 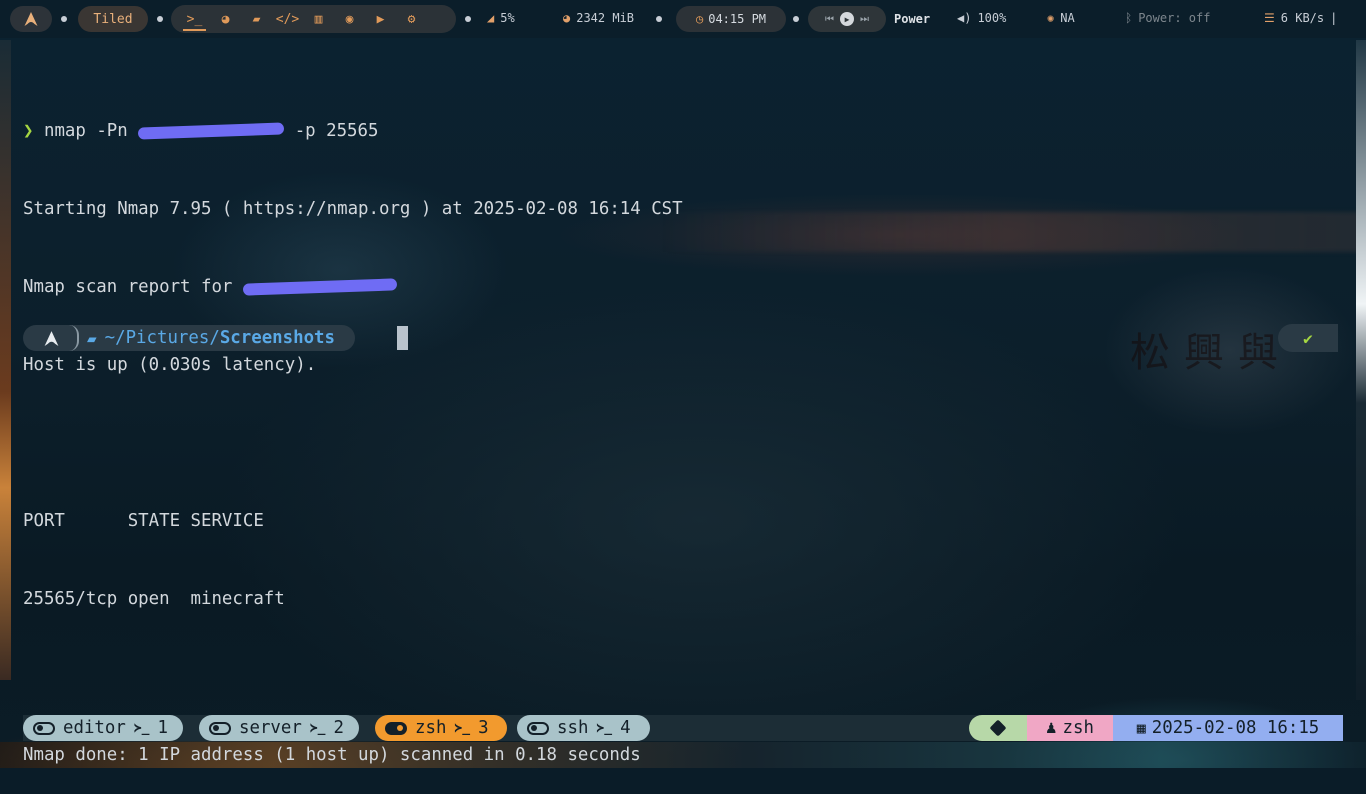 What do you see at coordinates (256, 19) in the screenshot?
I see `folder-icon: ▰` at bounding box center [256, 19].